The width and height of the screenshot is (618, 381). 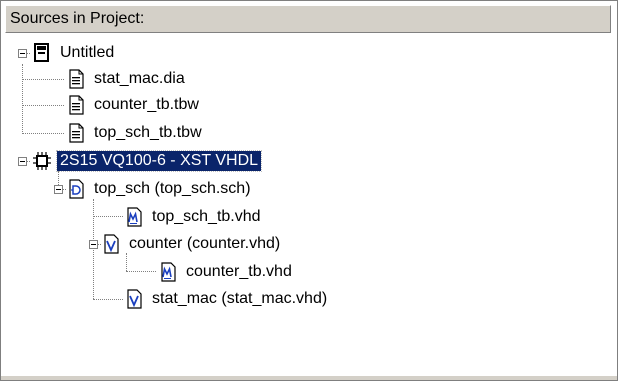 I want to click on tree-item-label: top_sch (top_sch.sch), so click(x=172, y=188).